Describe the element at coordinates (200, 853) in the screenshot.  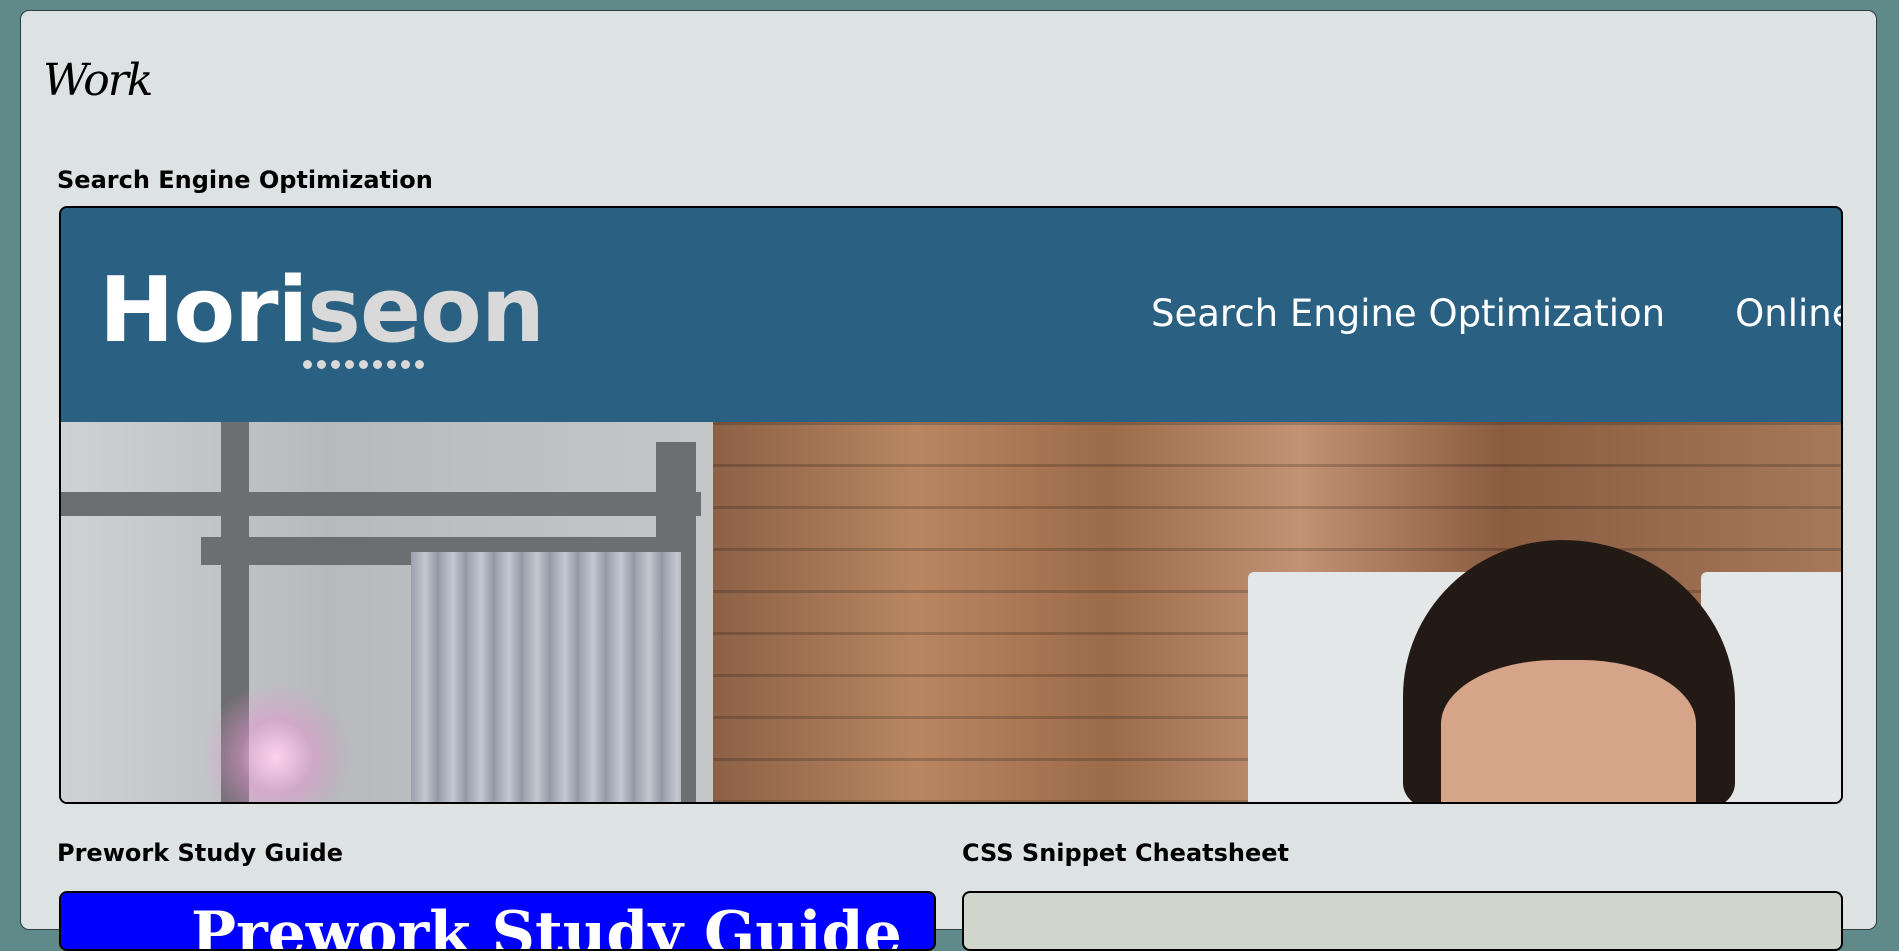
I see `project-label-prework: Prework Study Guide` at that location.